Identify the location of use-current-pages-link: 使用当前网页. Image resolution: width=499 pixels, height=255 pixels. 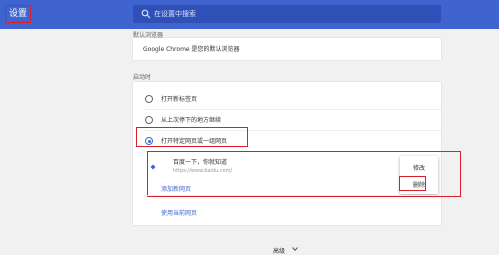
(179, 212).